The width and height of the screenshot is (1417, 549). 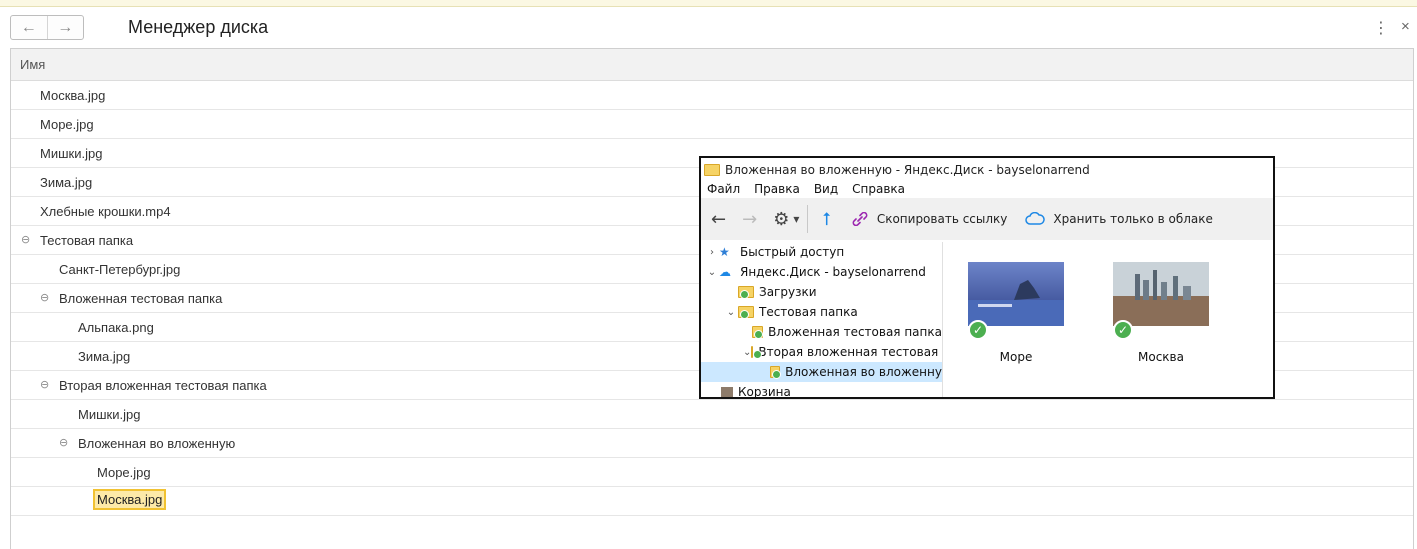 I want to click on file-name: Санкт-Петербург.jpg, so click(x=120, y=269).